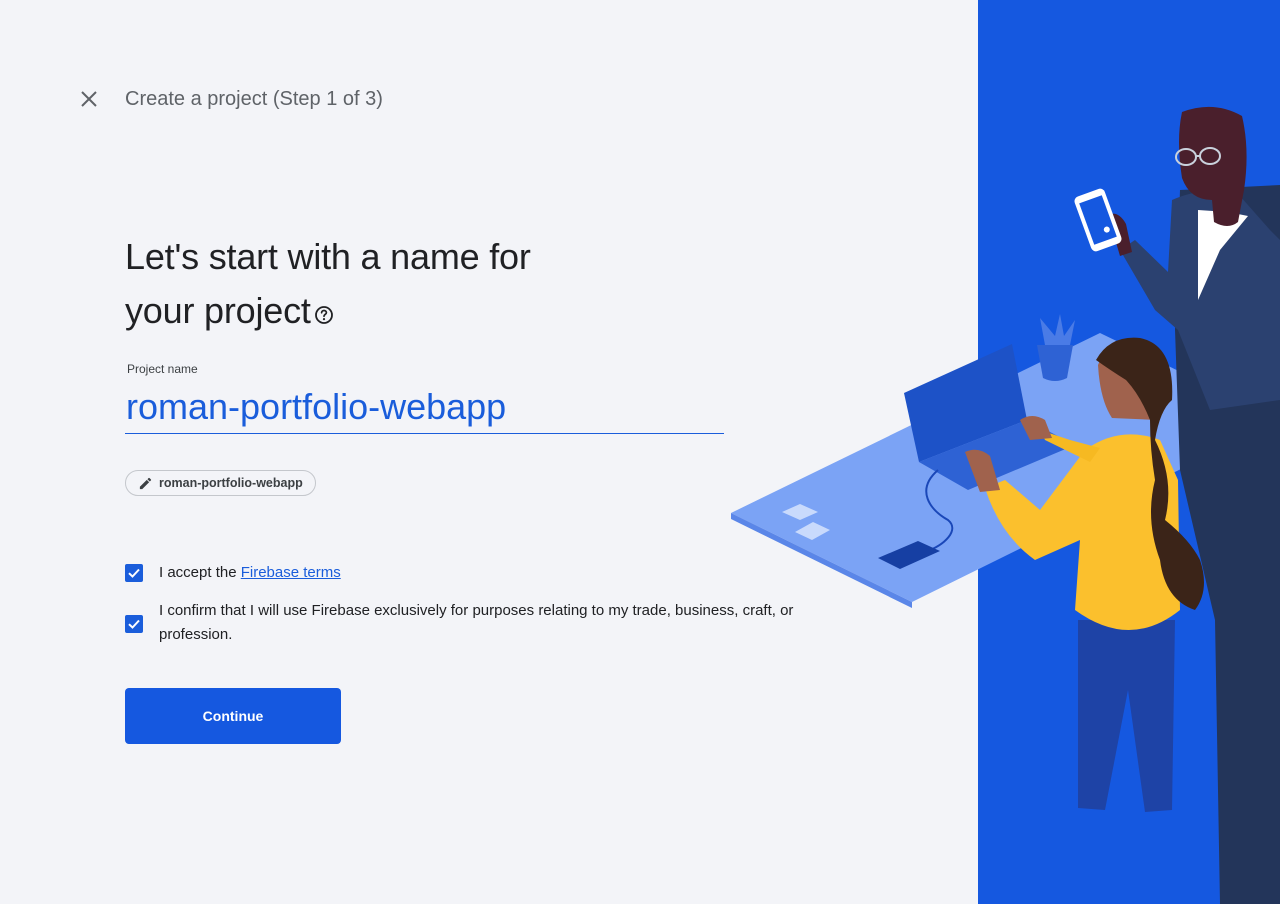 The width and height of the screenshot is (1280, 904). I want to click on project-name-label: Project name, so click(162, 369).